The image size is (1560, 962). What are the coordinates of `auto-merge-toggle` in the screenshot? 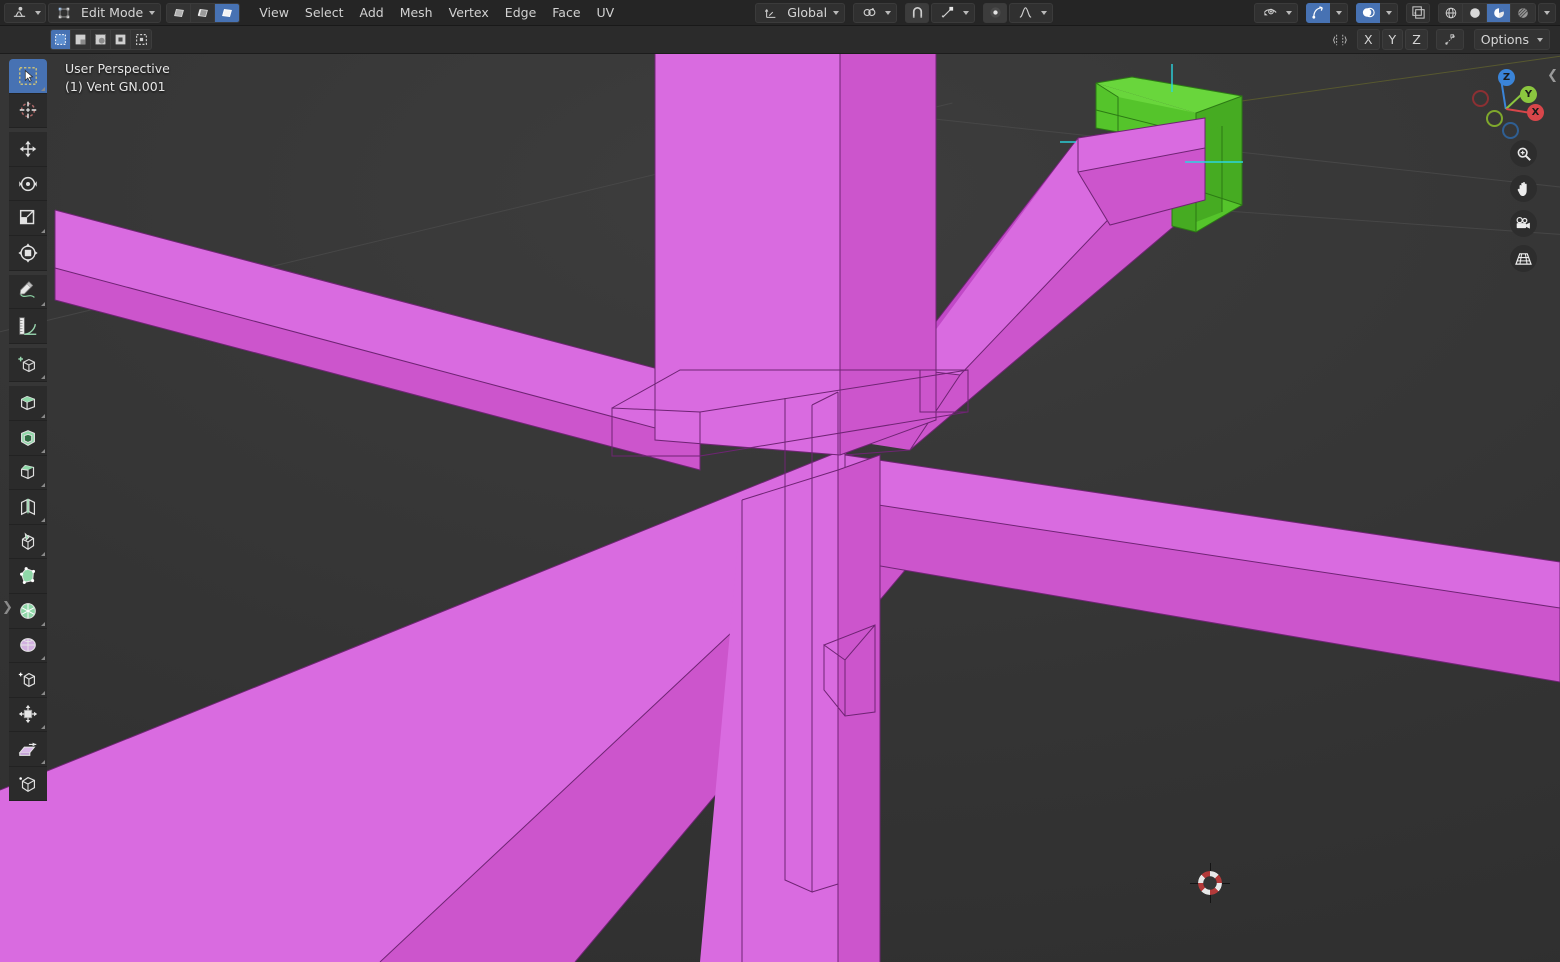 It's located at (1449, 39).